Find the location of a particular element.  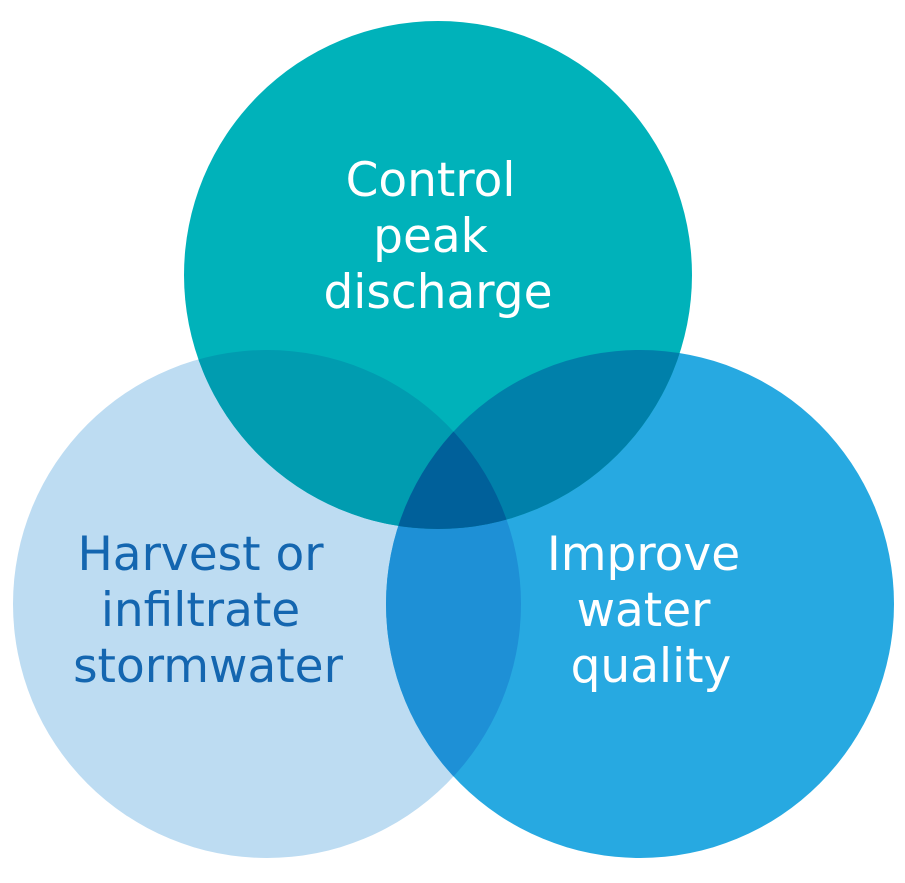

label-line: Harvest or is located at coordinates (200, 554).